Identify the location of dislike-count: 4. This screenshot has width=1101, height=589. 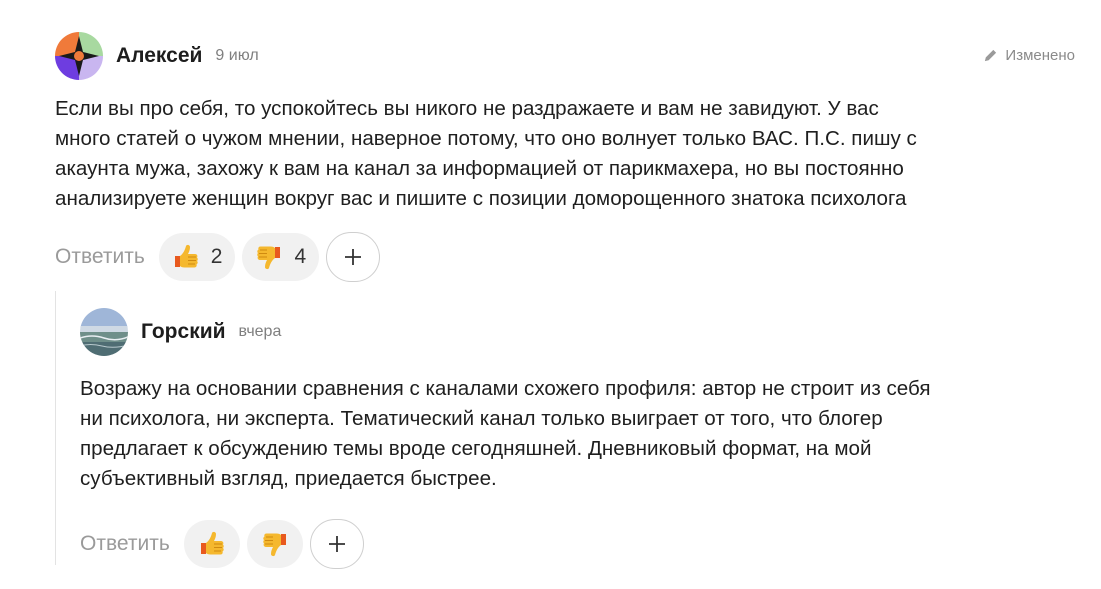
(300, 256).